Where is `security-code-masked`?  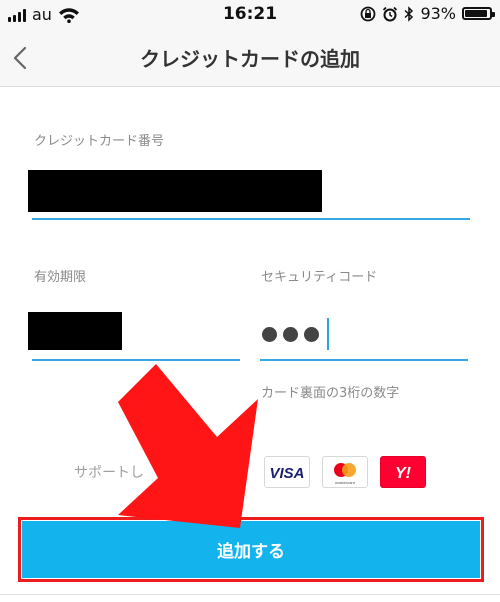 security-code-masked is located at coordinates (295, 334).